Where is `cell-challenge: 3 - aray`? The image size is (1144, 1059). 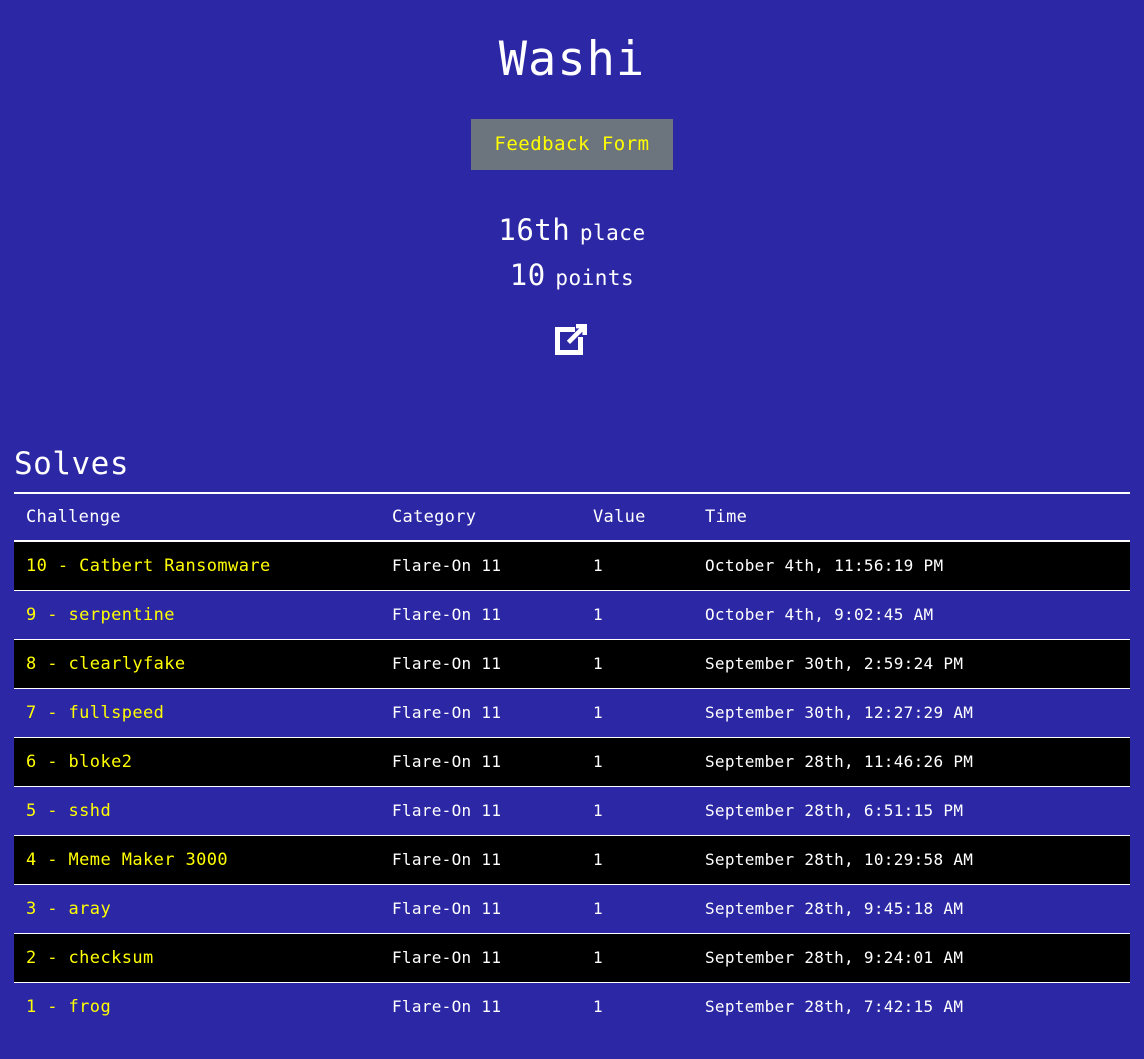 cell-challenge: 3 - aray is located at coordinates (197, 908).